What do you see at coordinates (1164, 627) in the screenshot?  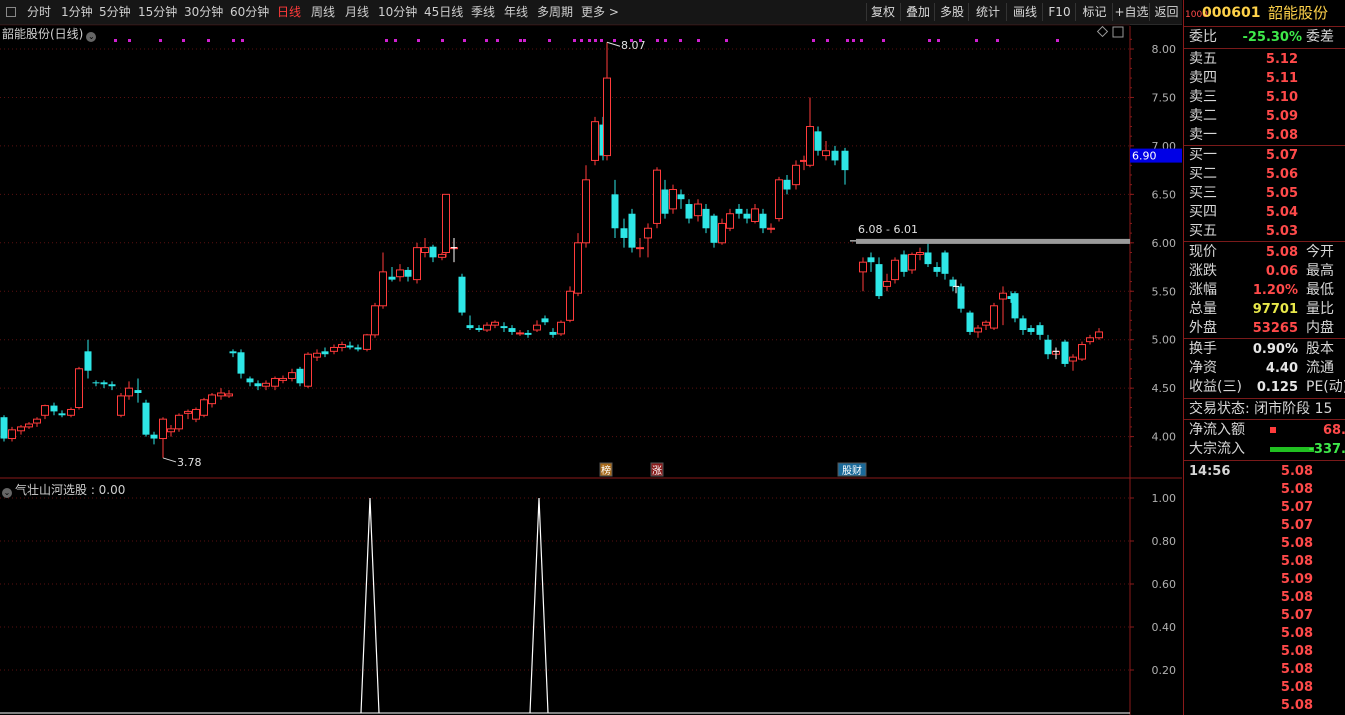 I see `indicator-tick-label: 0.40` at bounding box center [1164, 627].